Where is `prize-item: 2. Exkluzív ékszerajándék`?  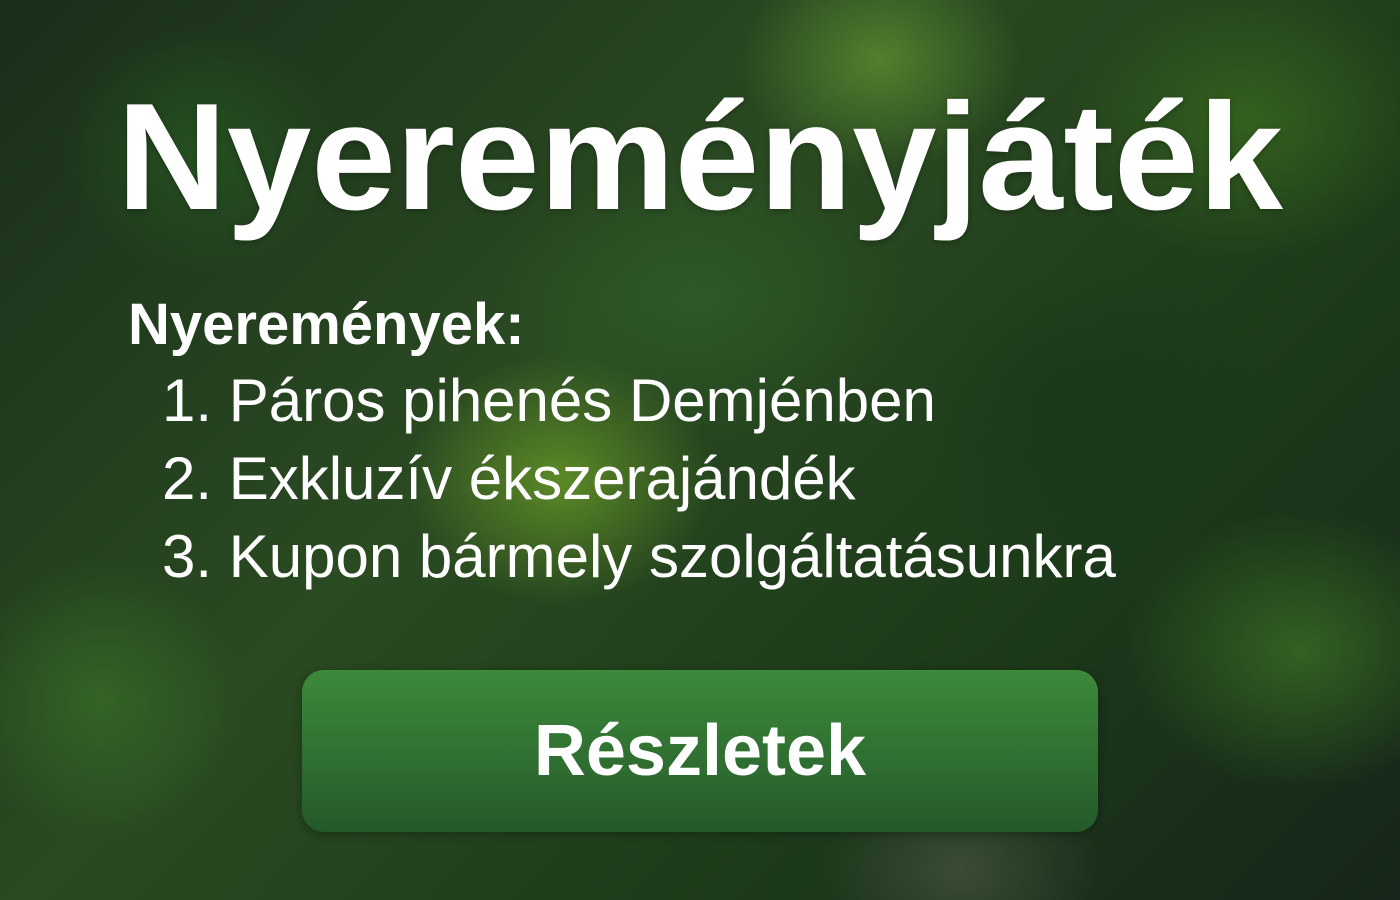
prize-item: 2. Exkluzív ékszerajándék is located at coordinates (509, 478).